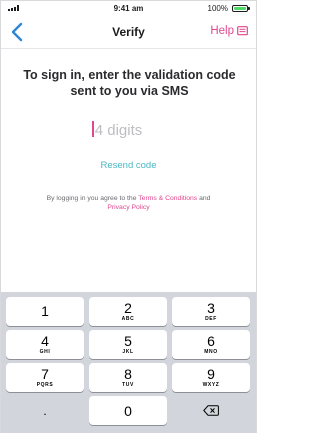 Image resolution: width=320 pixels, height=433 pixels. Describe the element at coordinates (211, 308) in the screenshot. I see `key-digit: 3` at that location.